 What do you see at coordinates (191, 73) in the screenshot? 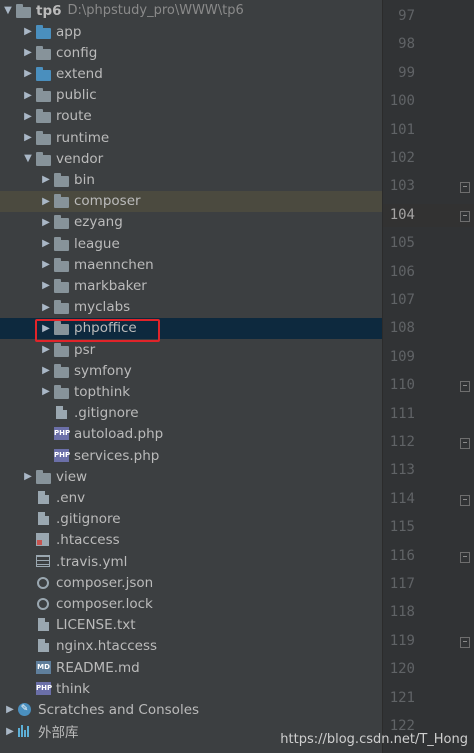
I see `tree-item: ▶ extend` at bounding box center [191, 73].